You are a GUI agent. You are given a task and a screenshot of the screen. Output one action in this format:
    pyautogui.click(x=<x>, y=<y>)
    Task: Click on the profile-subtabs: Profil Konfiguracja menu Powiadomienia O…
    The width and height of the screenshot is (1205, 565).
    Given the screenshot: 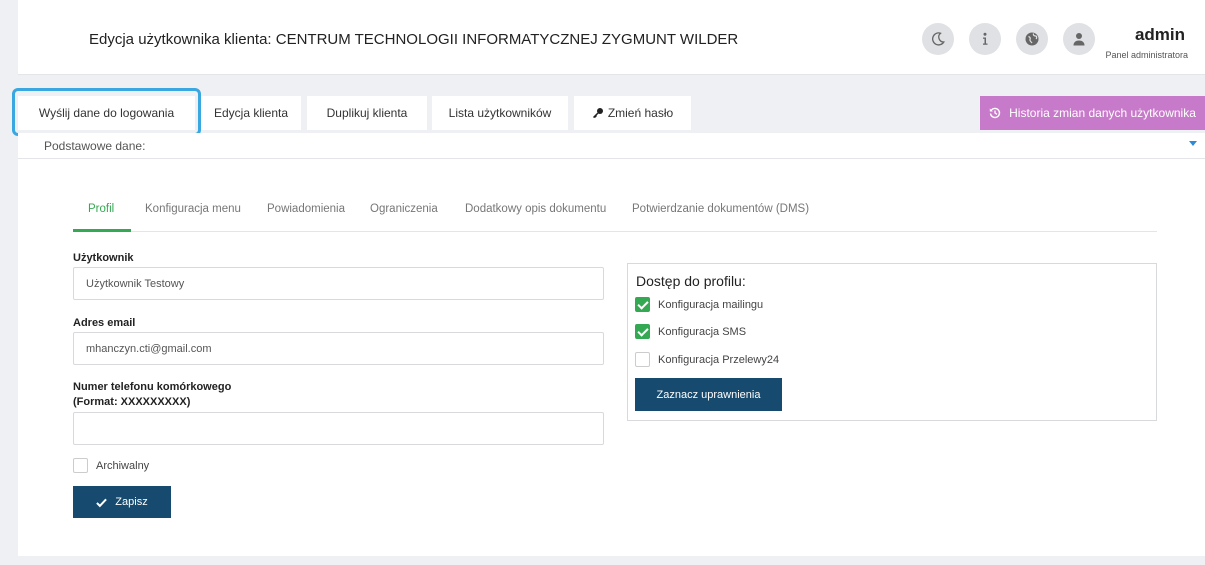 What is the action you would take?
    pyautogui.click(x=615, y=217)
    